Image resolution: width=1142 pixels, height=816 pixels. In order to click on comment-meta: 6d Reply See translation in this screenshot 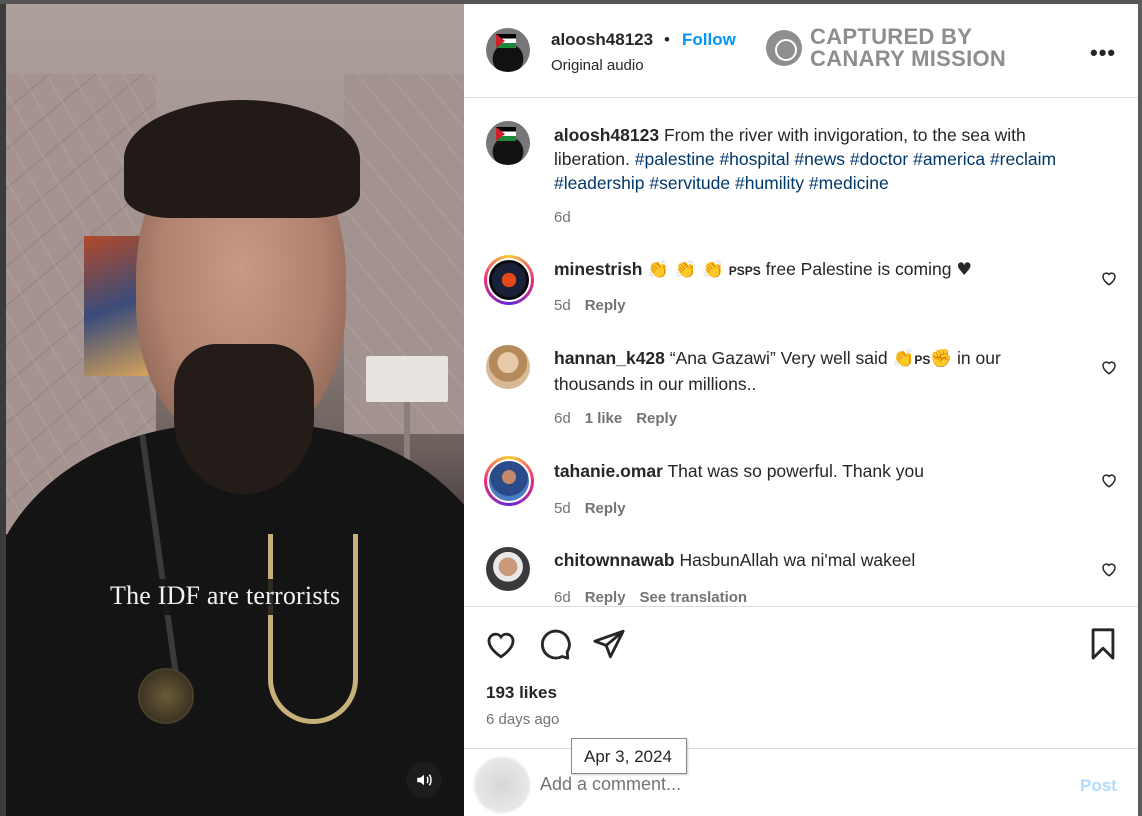, I will do `click(650, 597)`.